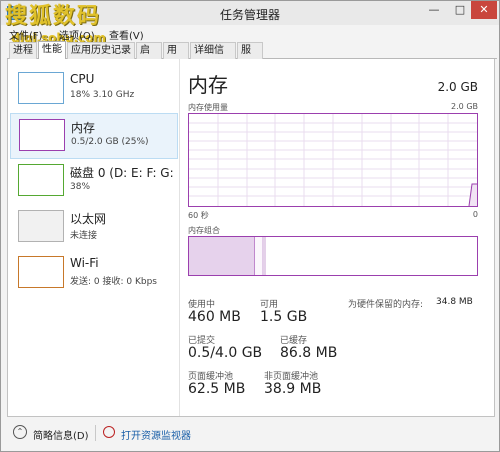 This screenshot has width=500, height=452. Describe the element at coordinates (208, 85) in the screenshot. I see `page-title: 内存` at that location.